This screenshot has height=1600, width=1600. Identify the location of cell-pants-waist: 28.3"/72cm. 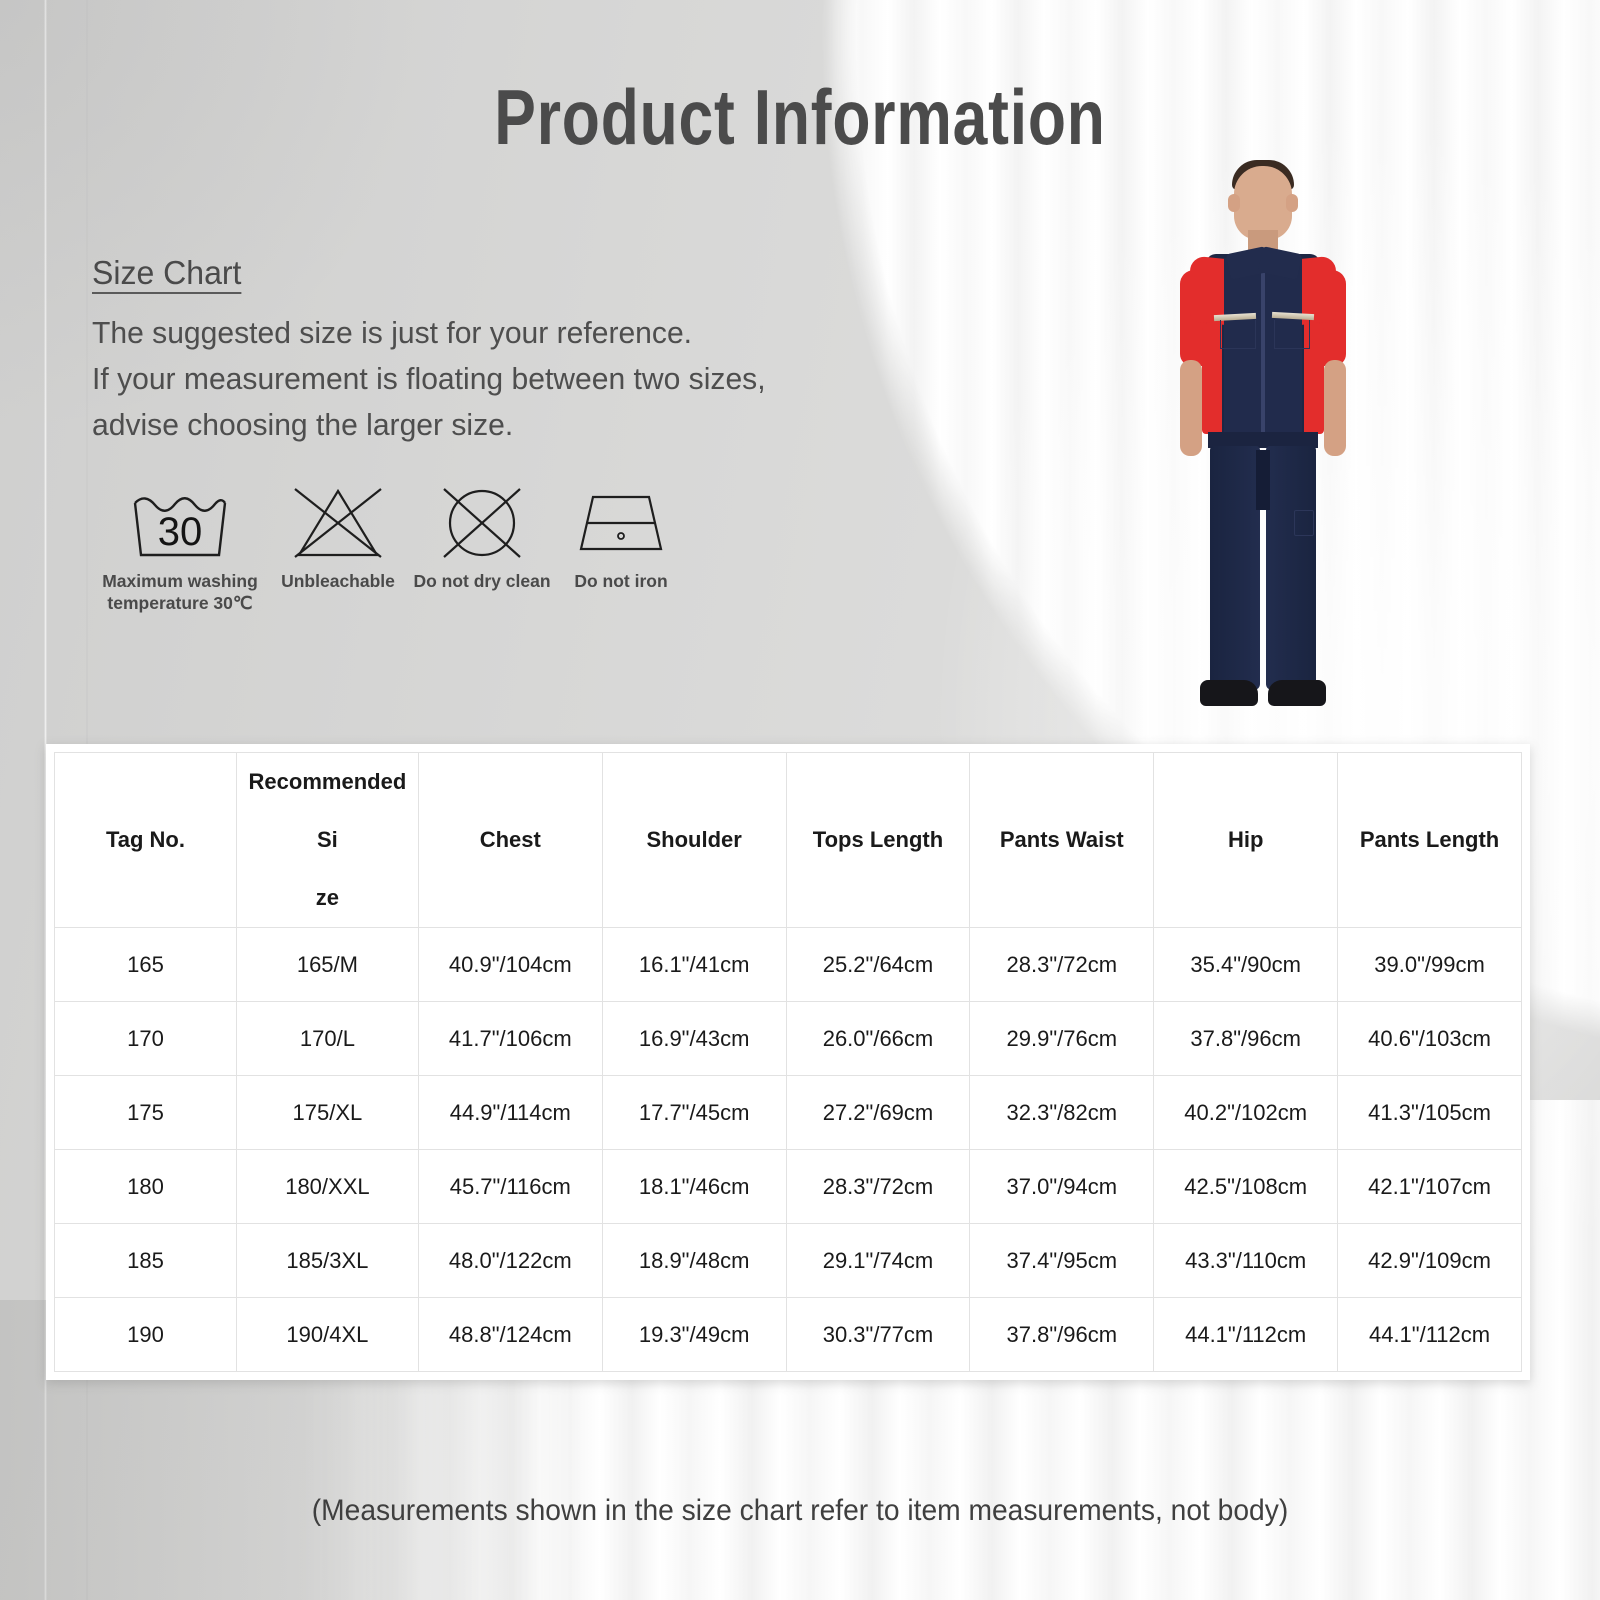
(1062, 964).